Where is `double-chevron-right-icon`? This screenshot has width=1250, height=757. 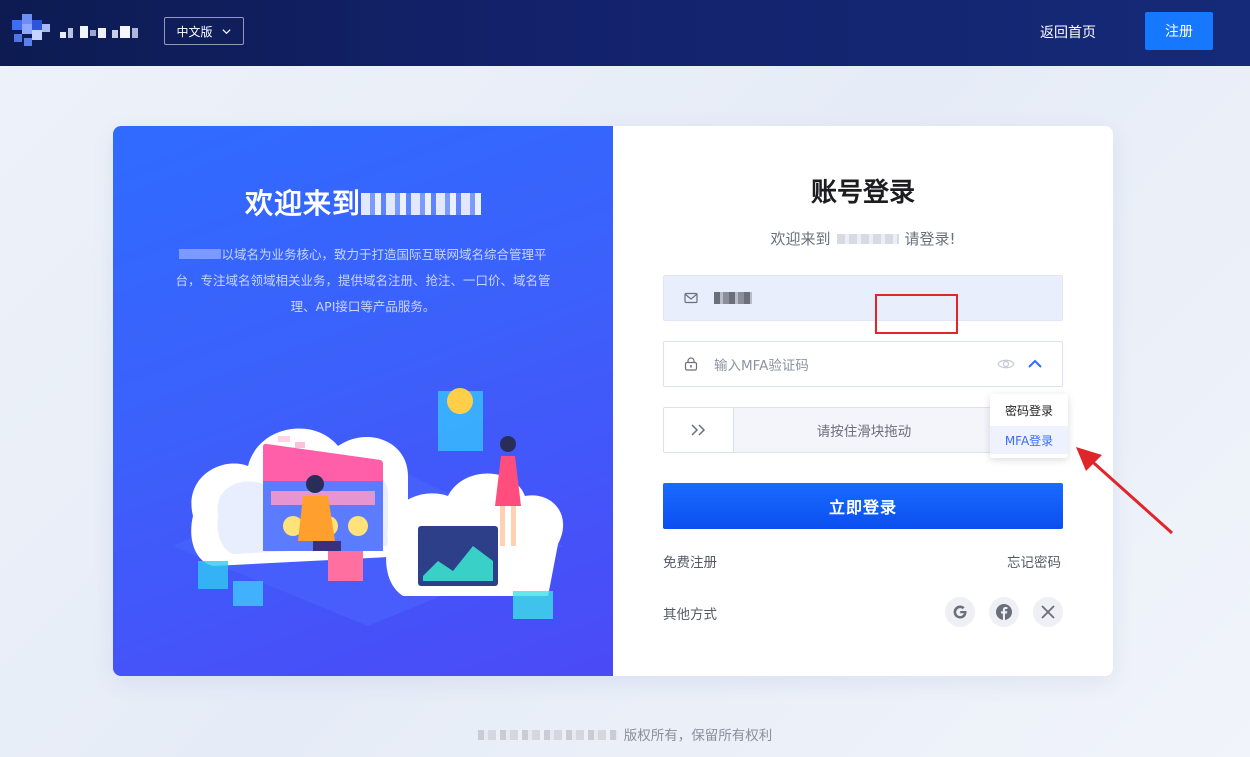
double-chevron-right-icon is located at coordinates (697, 430).